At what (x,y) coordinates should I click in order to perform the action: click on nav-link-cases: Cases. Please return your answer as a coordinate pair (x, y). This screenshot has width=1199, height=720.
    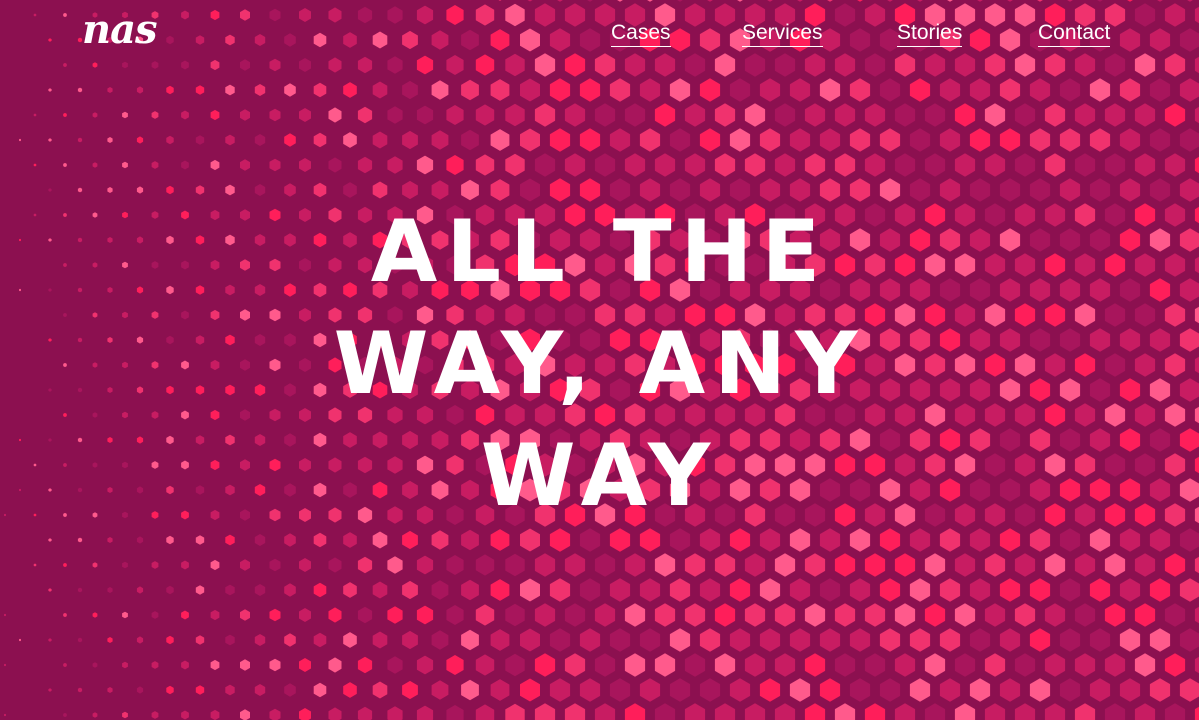
    Looking at the image, I should click on (641, 33).